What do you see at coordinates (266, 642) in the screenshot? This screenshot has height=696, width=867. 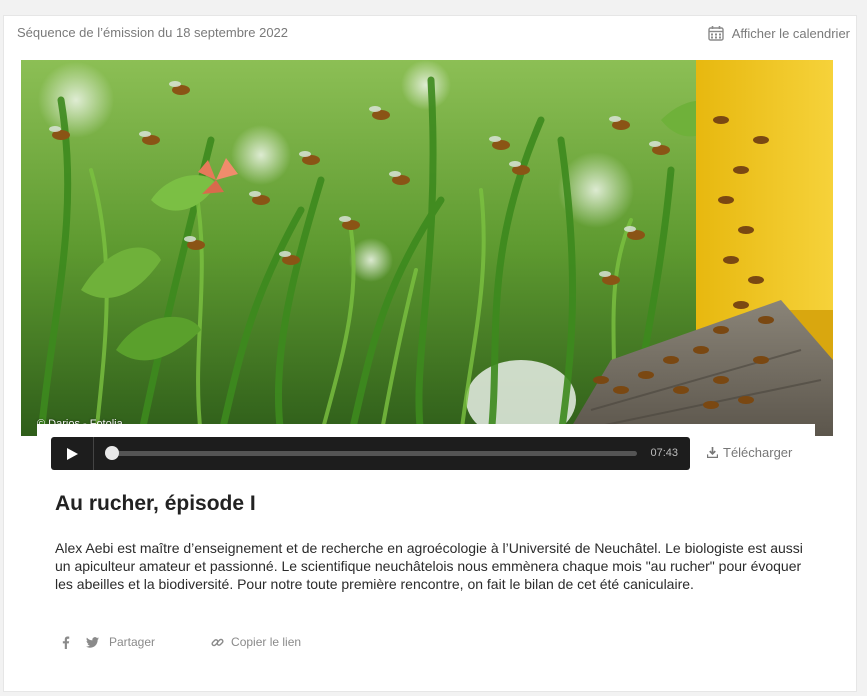 I see `copy-link-label: Copier le lien` at bounding box center [266, 642].